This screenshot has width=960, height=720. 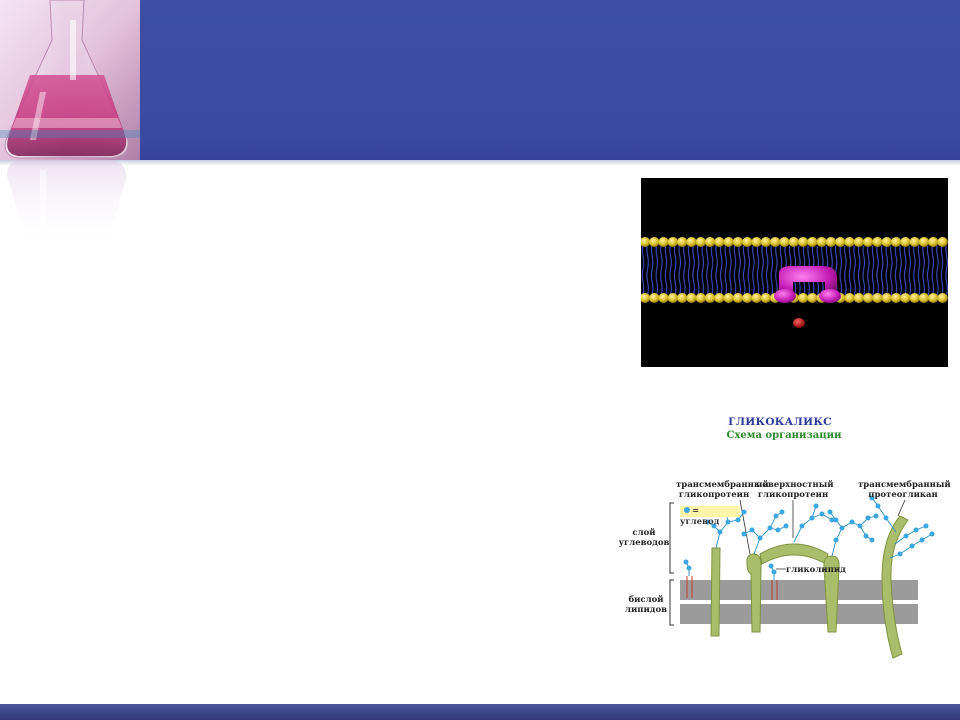 What do you see at coordinates (687, 510) in the screenshot?
I see `carbohydrate-icon` at bounding box center [687, 510].